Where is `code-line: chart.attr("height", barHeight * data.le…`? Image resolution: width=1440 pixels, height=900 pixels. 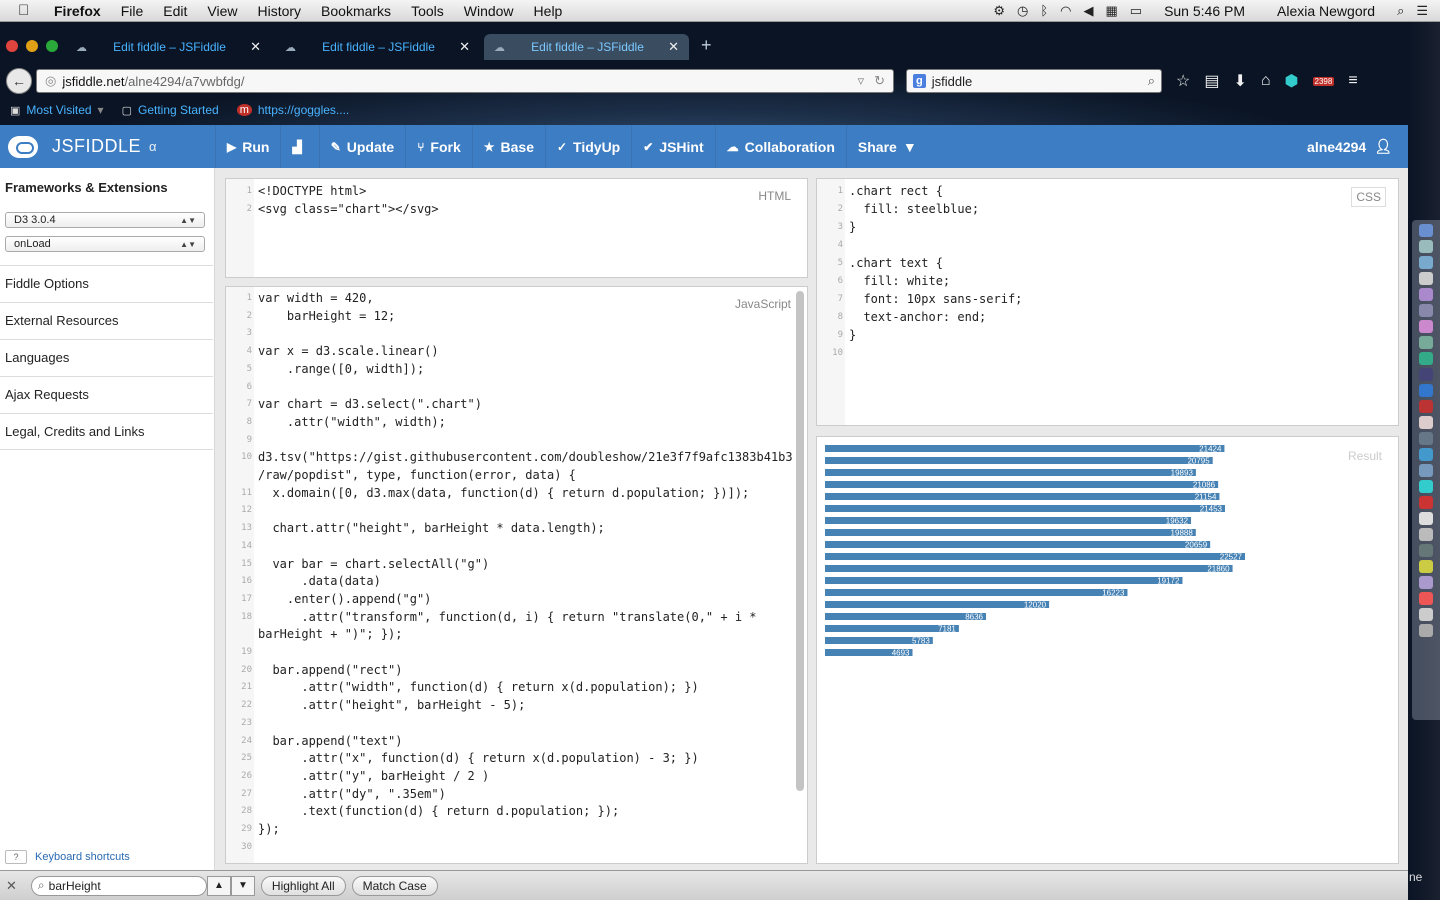 code-line: chart.attr("height", barHeight * data.le… is located at coordinates (431, 528).